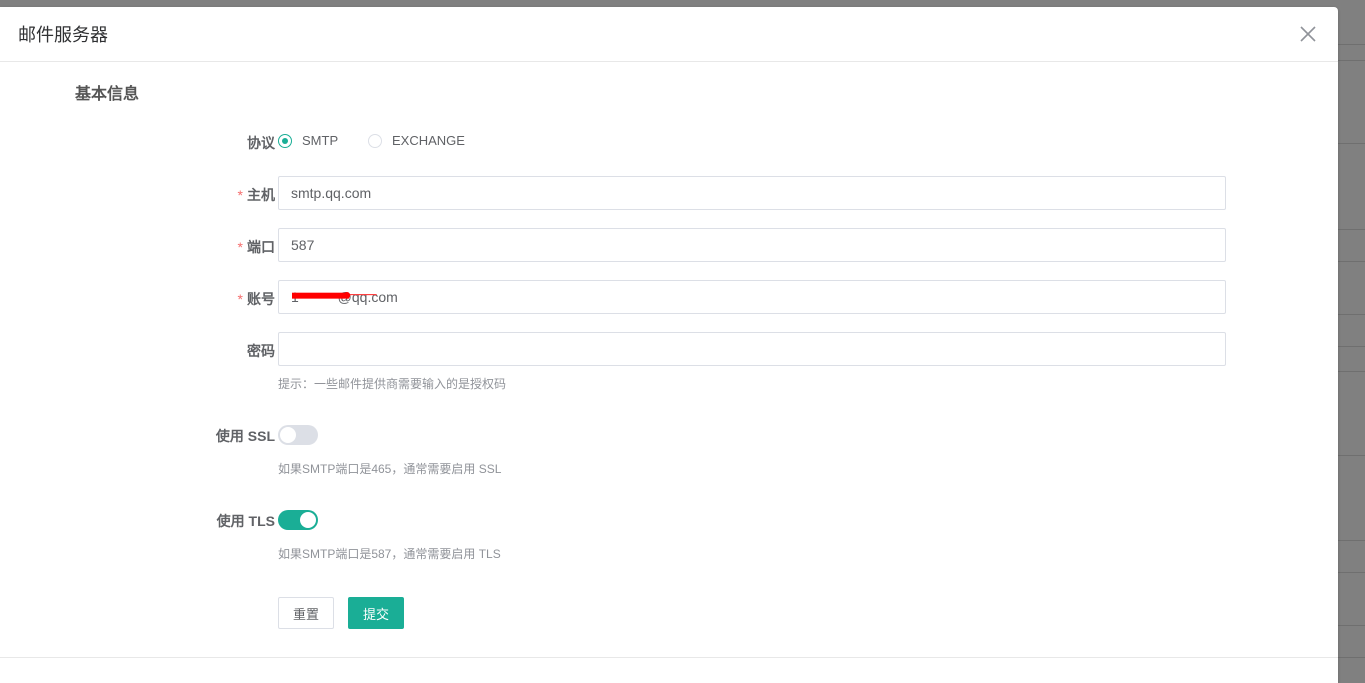 This screenshot has width=1365, height=683. What do you see at coordinates (261, 195) in the screenshot?
I see `host-label-text: 主机` at bounding box center [261, 195].